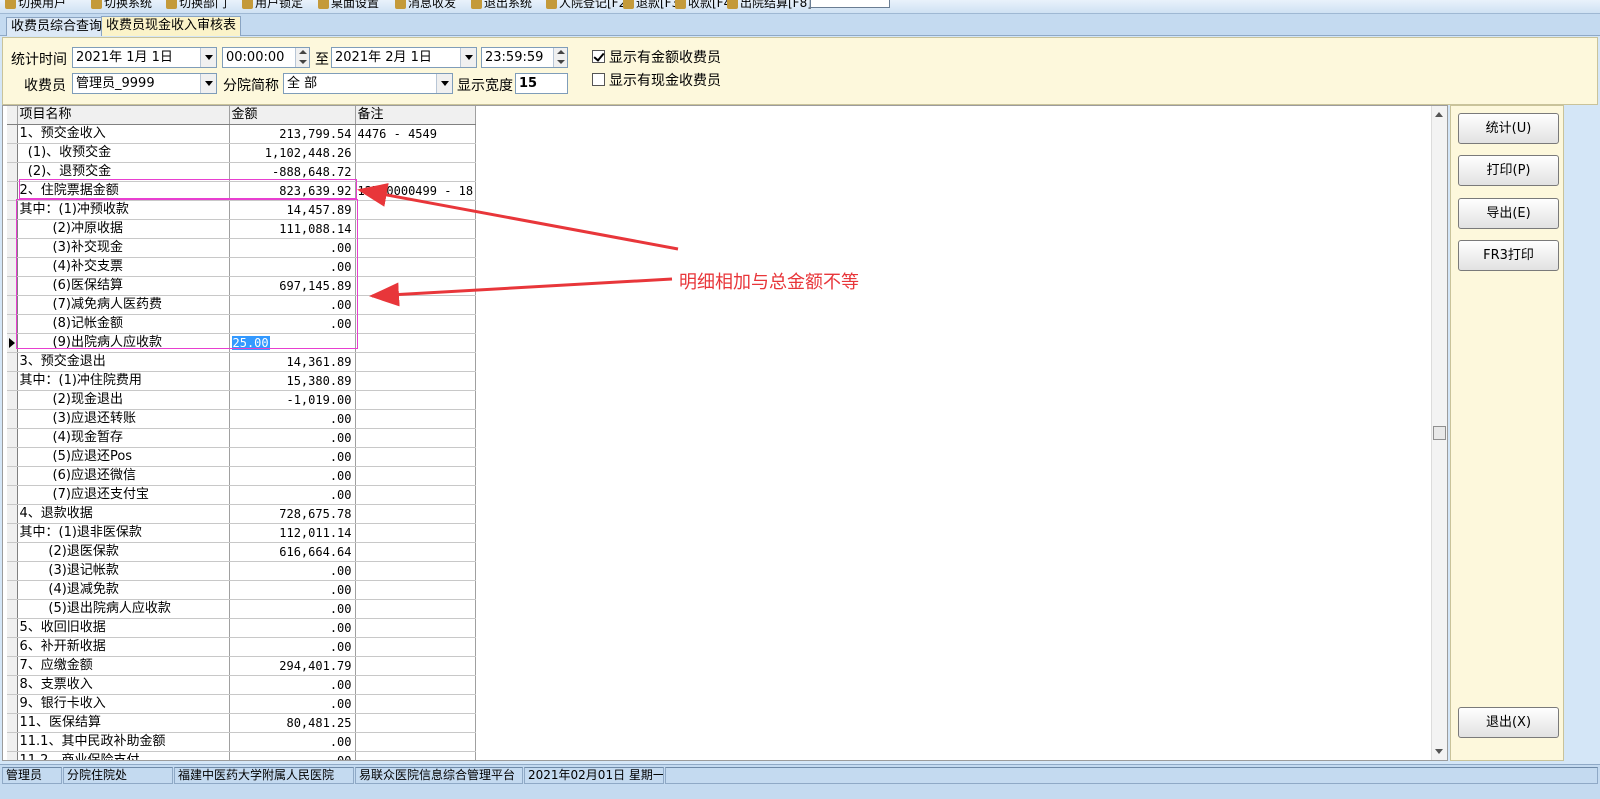 This screenshot has width=1600, height=799. I want to click on export-button: 导出(E), so click(1508, 213).